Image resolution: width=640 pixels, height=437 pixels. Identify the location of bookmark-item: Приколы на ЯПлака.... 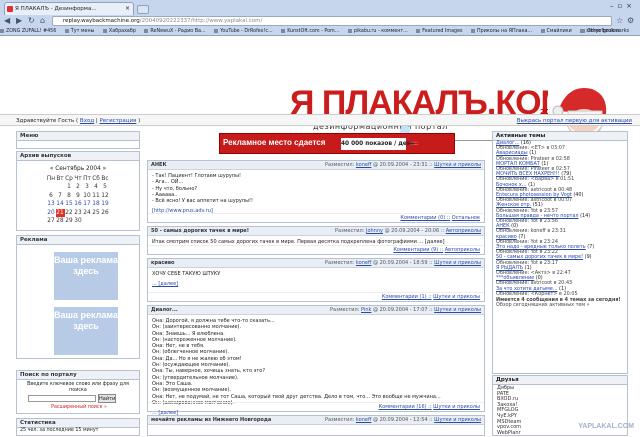
(501, 31).